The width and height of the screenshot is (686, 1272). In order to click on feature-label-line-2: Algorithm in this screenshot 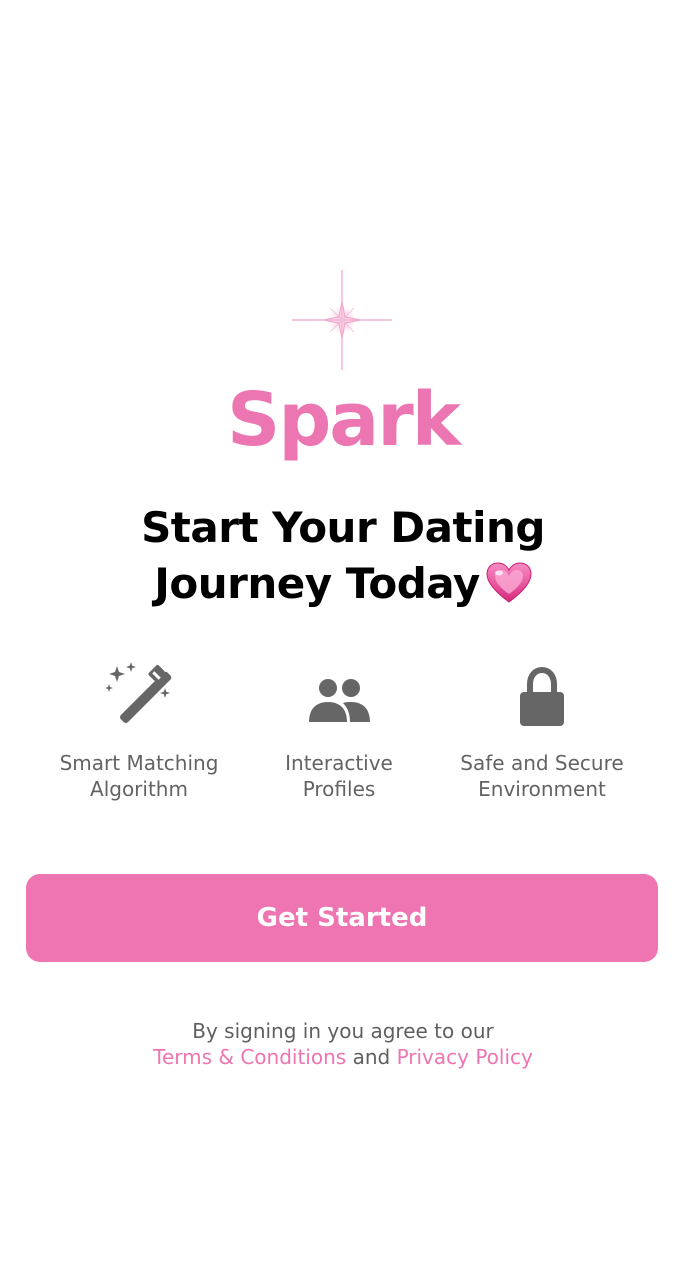, I will do `click(139, 789)`.